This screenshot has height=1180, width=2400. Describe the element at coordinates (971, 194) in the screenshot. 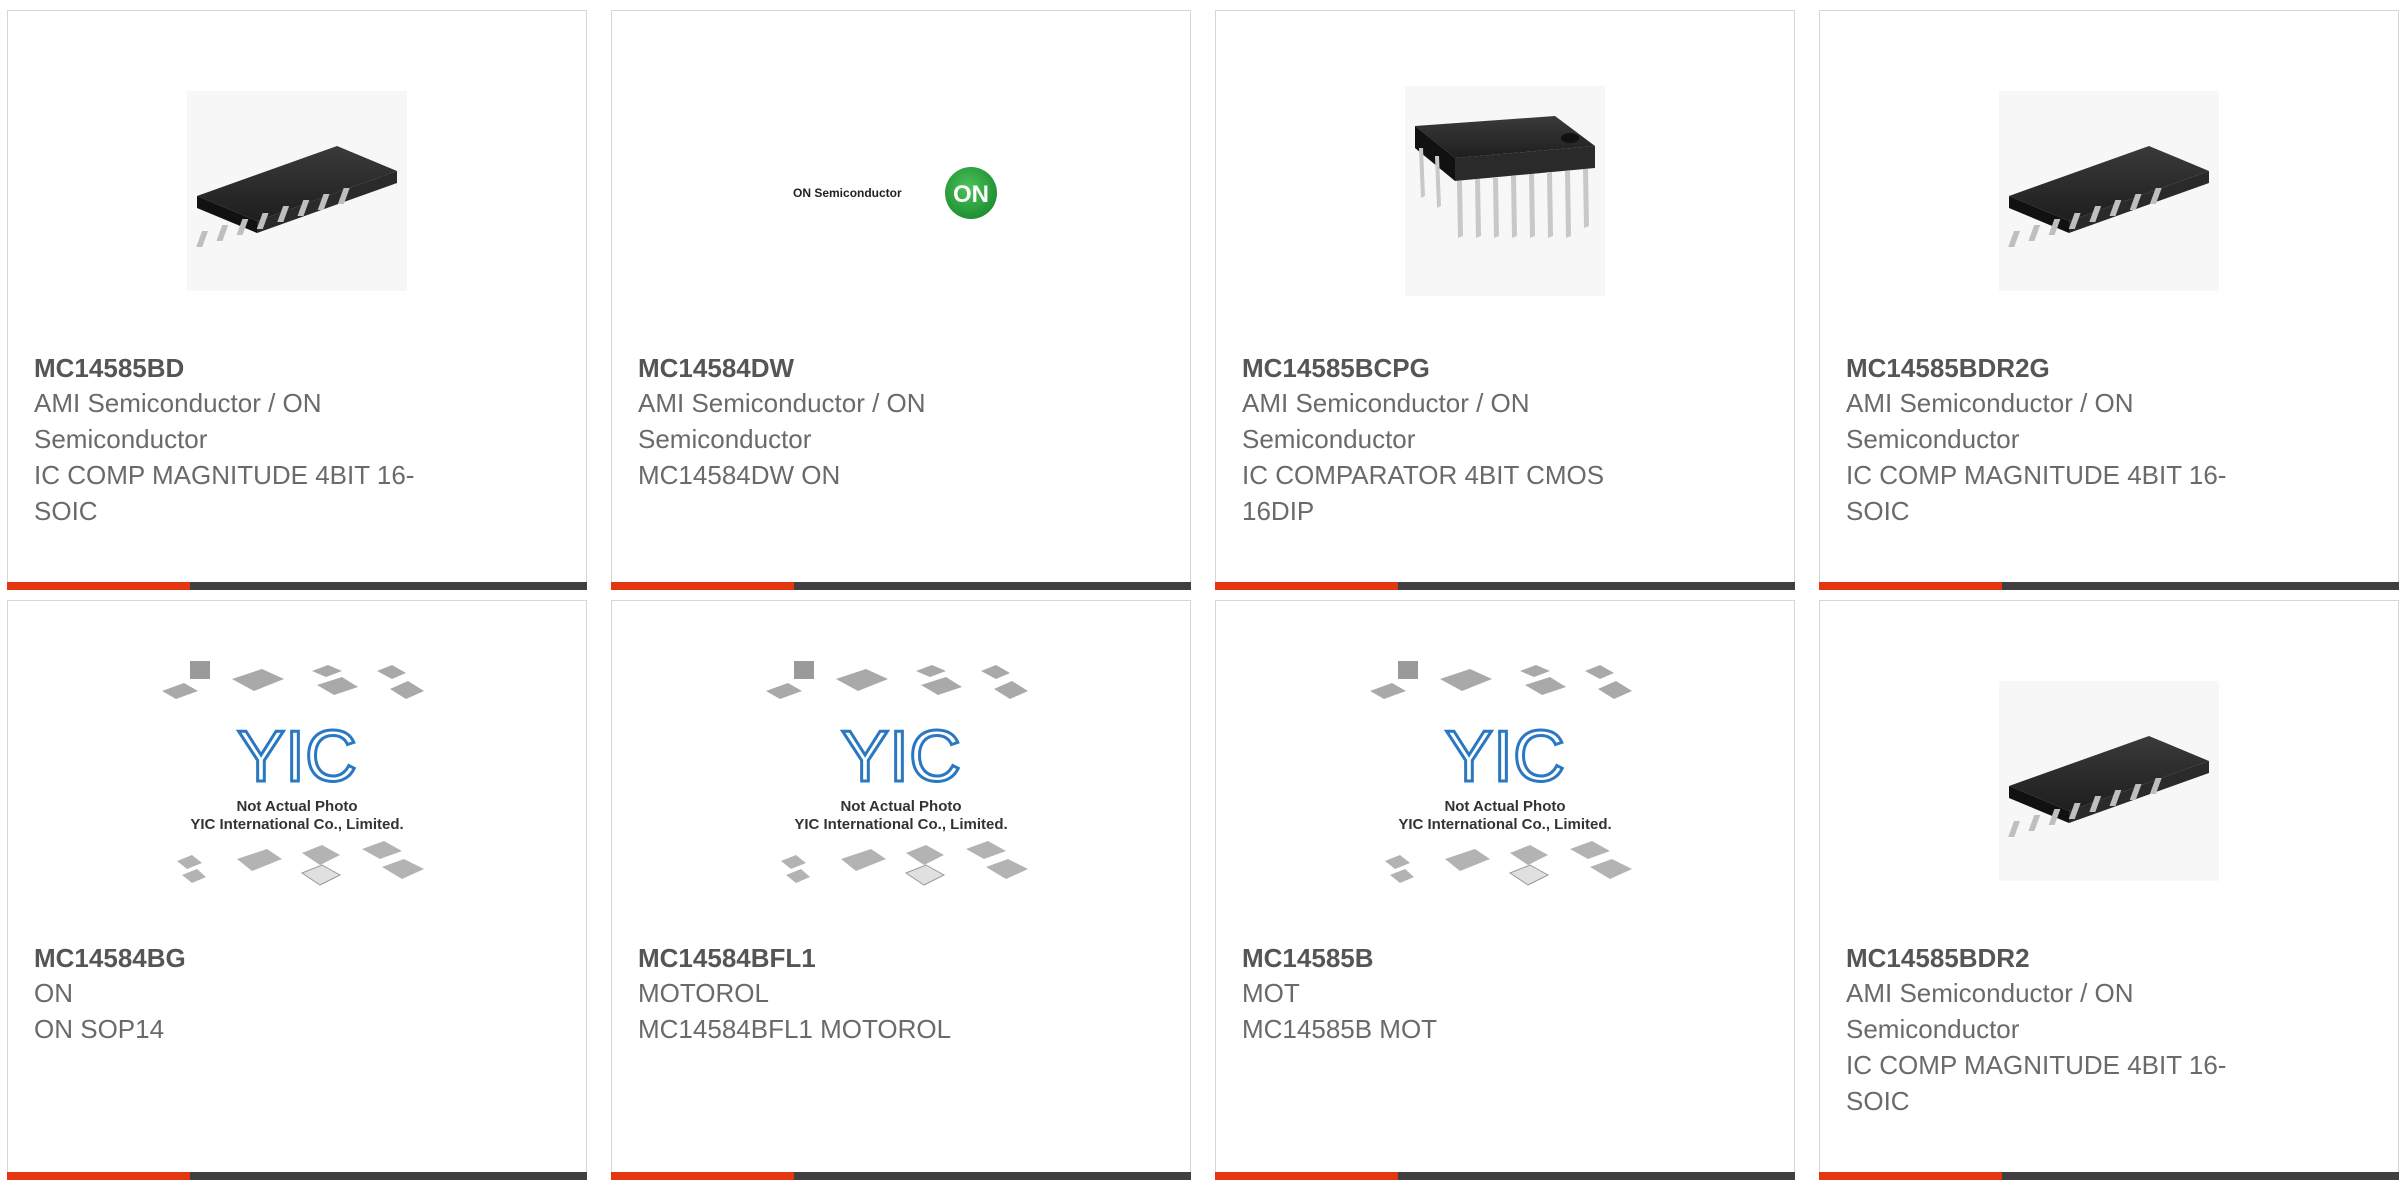

I see `logo-badge-text: ON` at that location.